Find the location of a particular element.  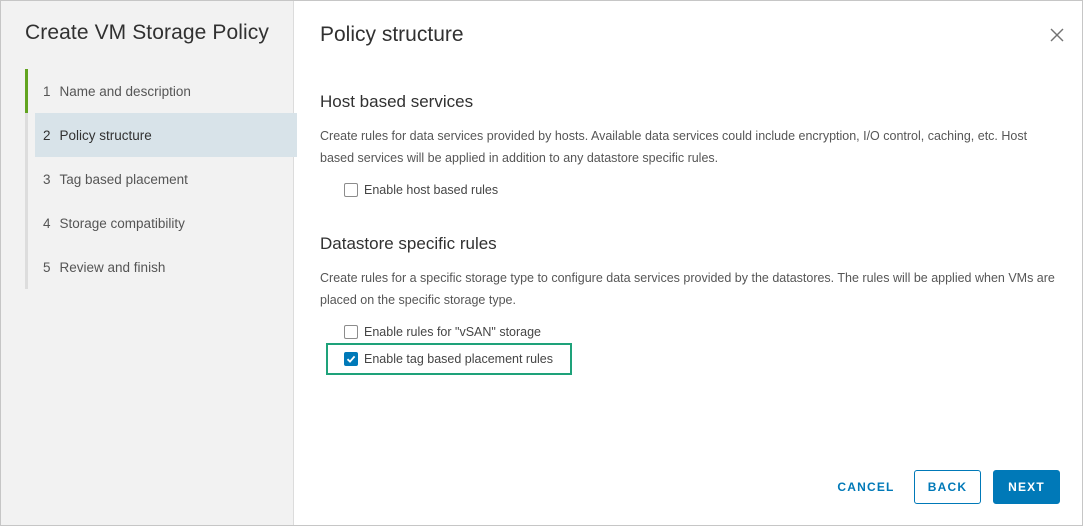

close-button is located at coordinates (1057, 35).